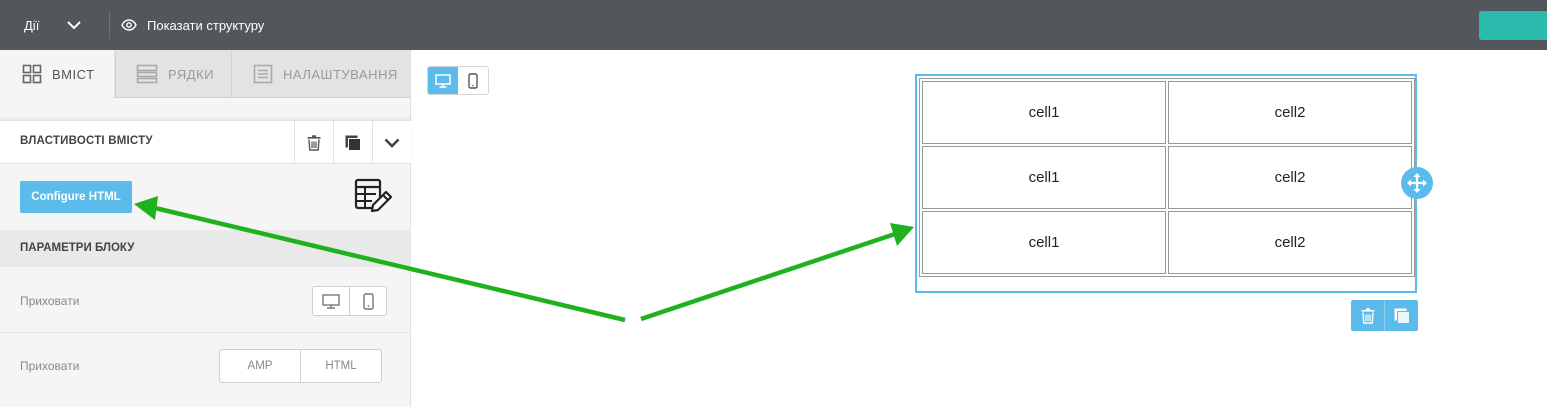  I want to click on toolbar-divider, so click(109, 25).